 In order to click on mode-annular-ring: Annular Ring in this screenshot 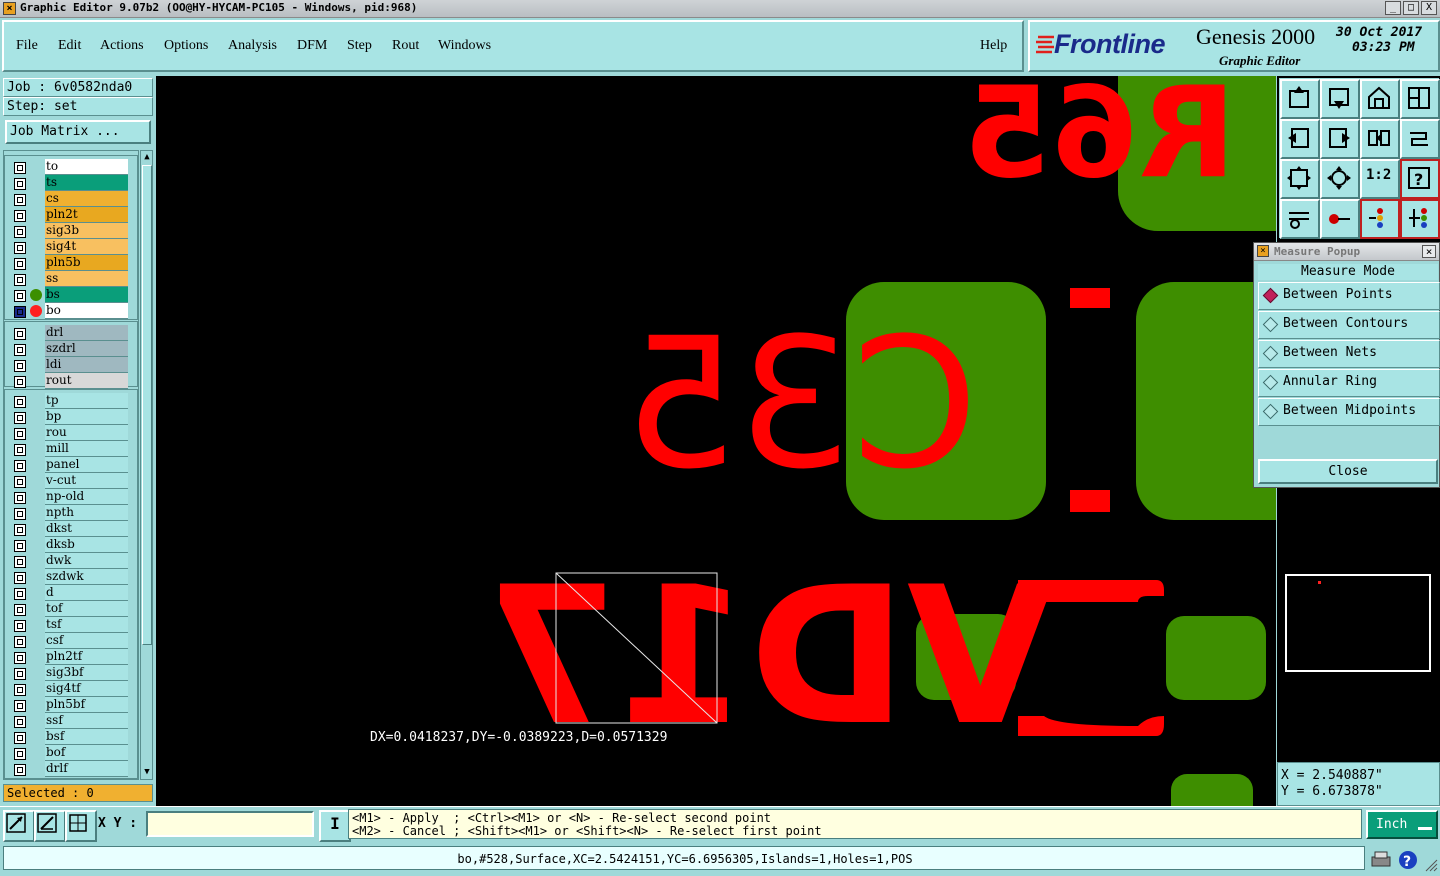, I will do `click(1349, 383)`.